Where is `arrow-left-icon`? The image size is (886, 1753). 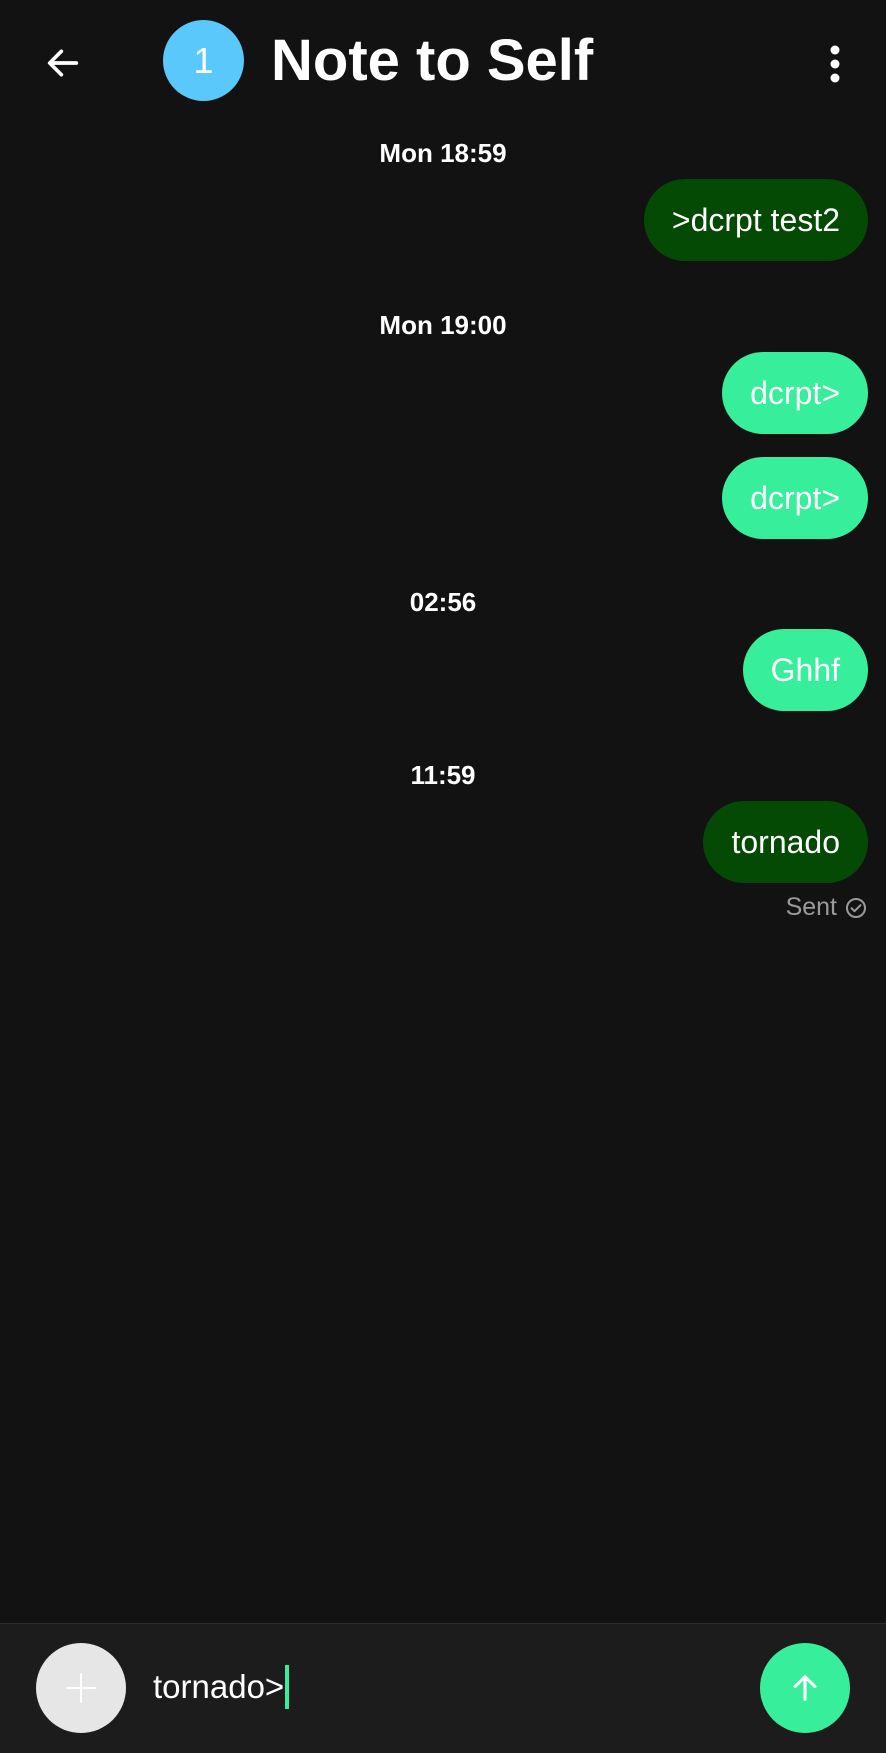 arrow-left-icon is located at coordinates (63, 63).